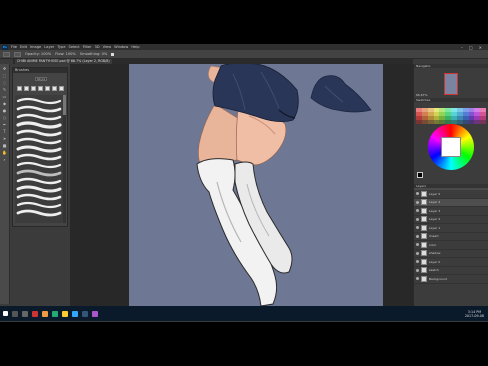 Image resolution: width=488 pixels, height=366 pixels. I want to click on menu-file: File, so click(14, 47).